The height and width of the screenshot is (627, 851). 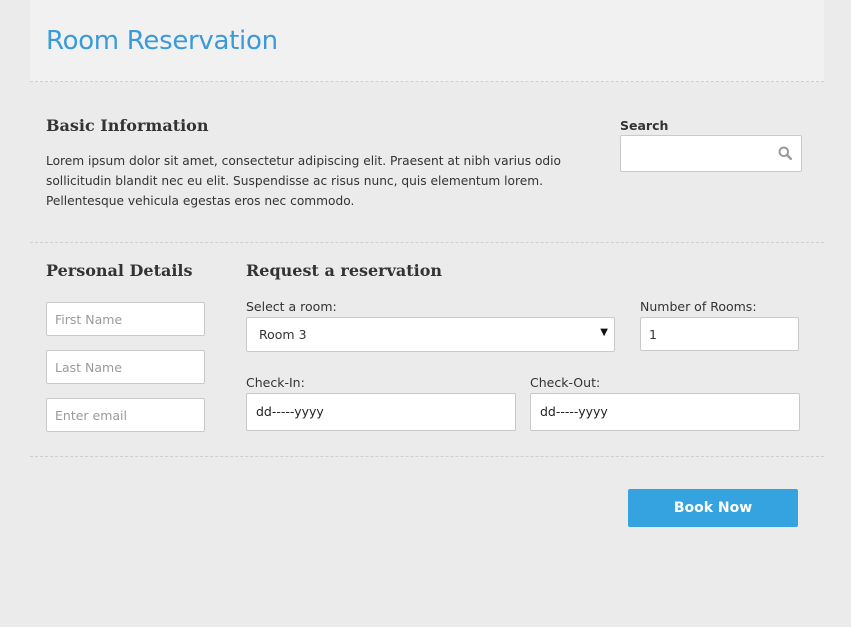 What do you see at coordinates (698, 306) in the screenshot?
I see `rooms-count-label: Number of Rooms:` at bounding box center [698, 306].